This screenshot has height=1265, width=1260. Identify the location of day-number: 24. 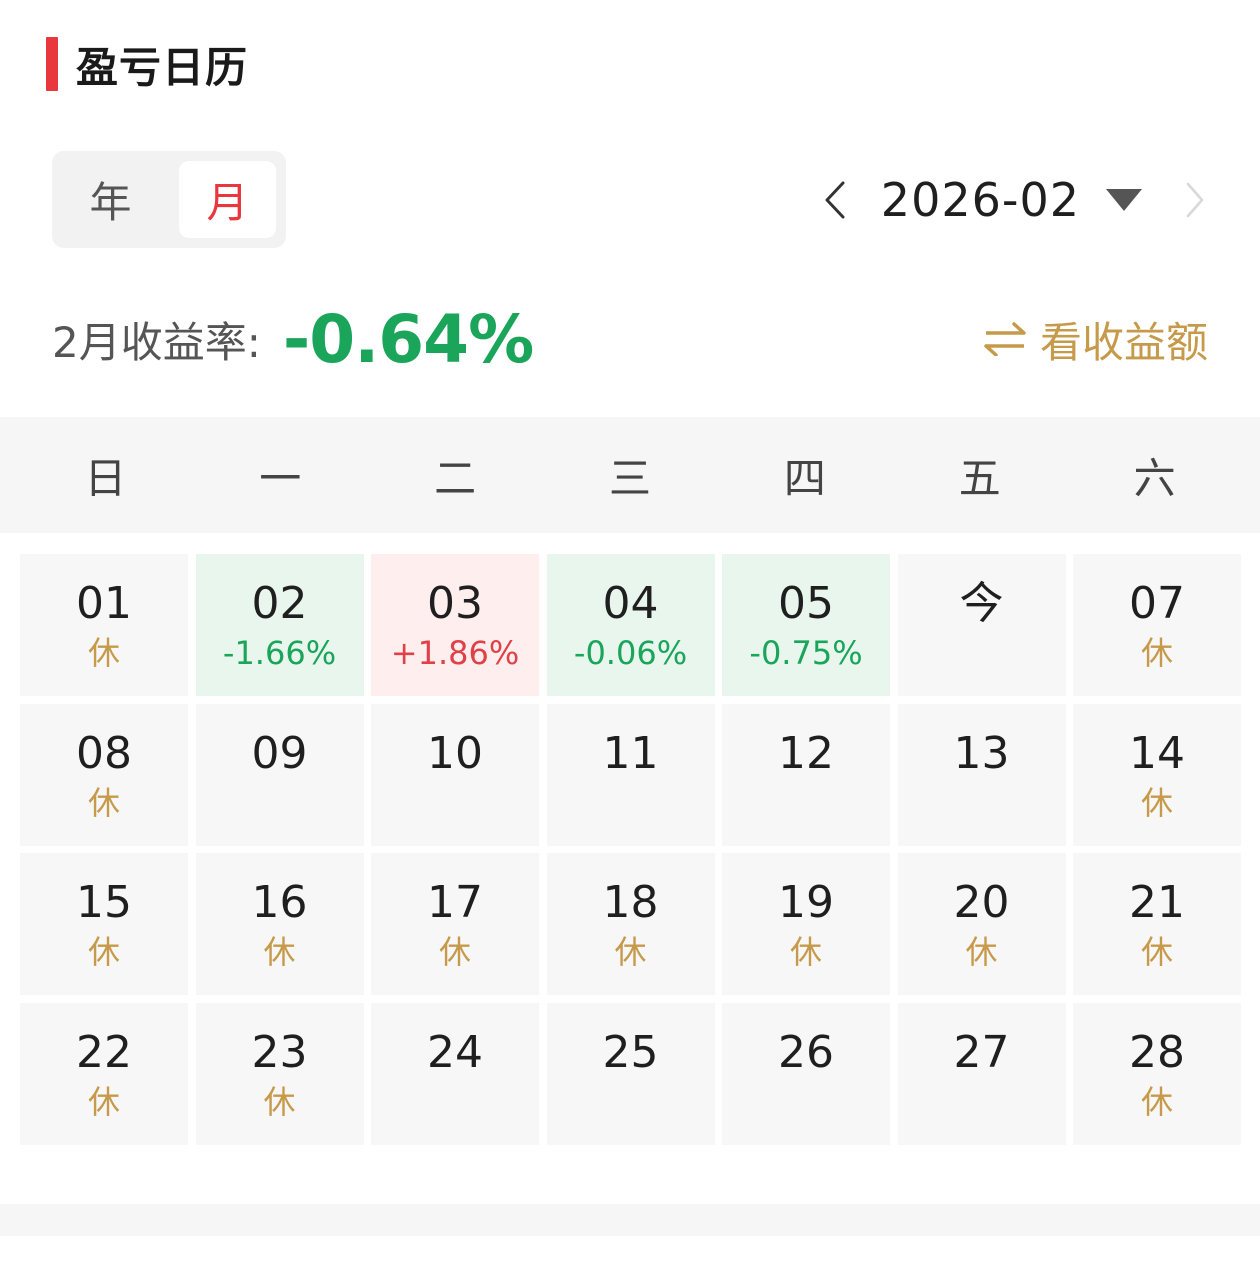
(455, 1052).